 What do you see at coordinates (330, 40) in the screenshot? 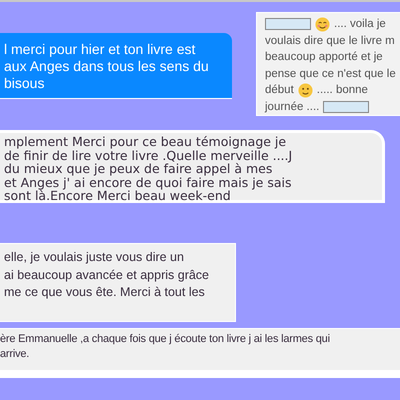
I see `message-text: voulais dire que le livre m` at bounding box center [330, 40].